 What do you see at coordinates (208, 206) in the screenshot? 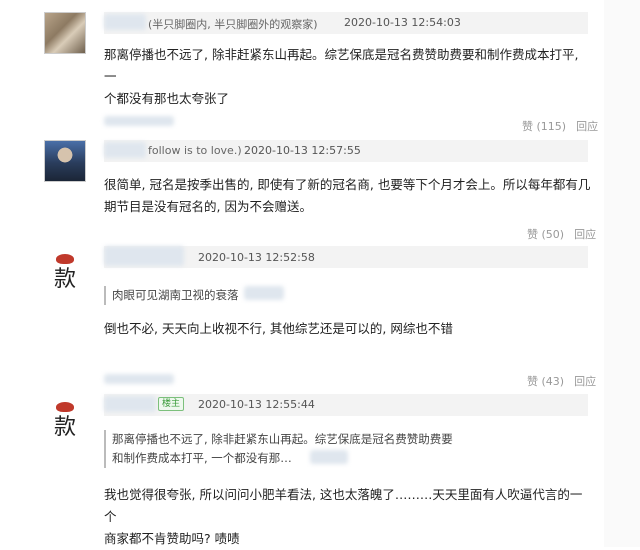
I see `comment-text-line: 期节目是没有冠名的, 因为不会赠送。` at bounding box center [208, 206].